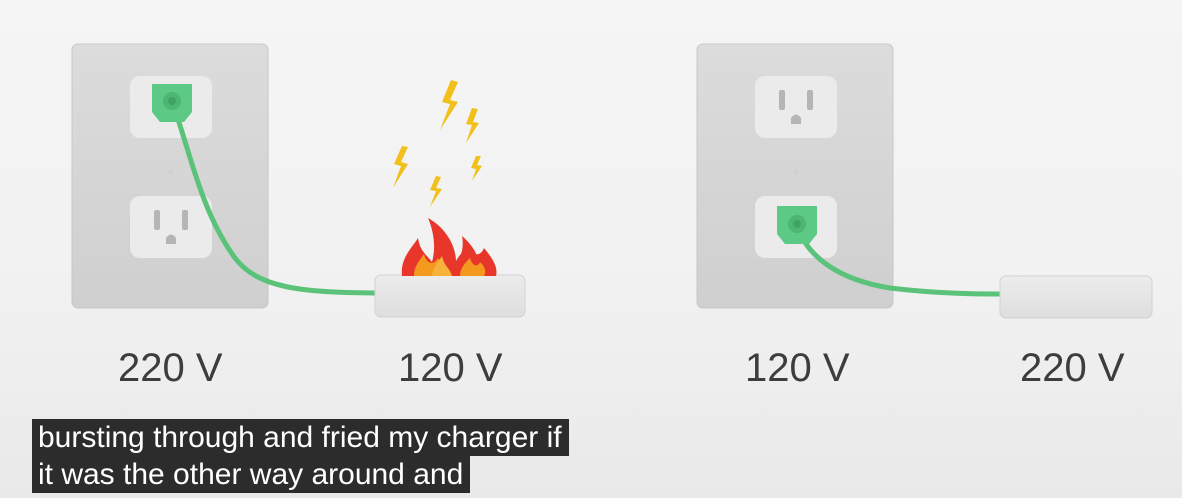 This screenshot has width=1182, height=498. Describe the element at coordinates (170, 368) in the screenshot. I see `left-outlet-voltage-label: 220 V` at that location.